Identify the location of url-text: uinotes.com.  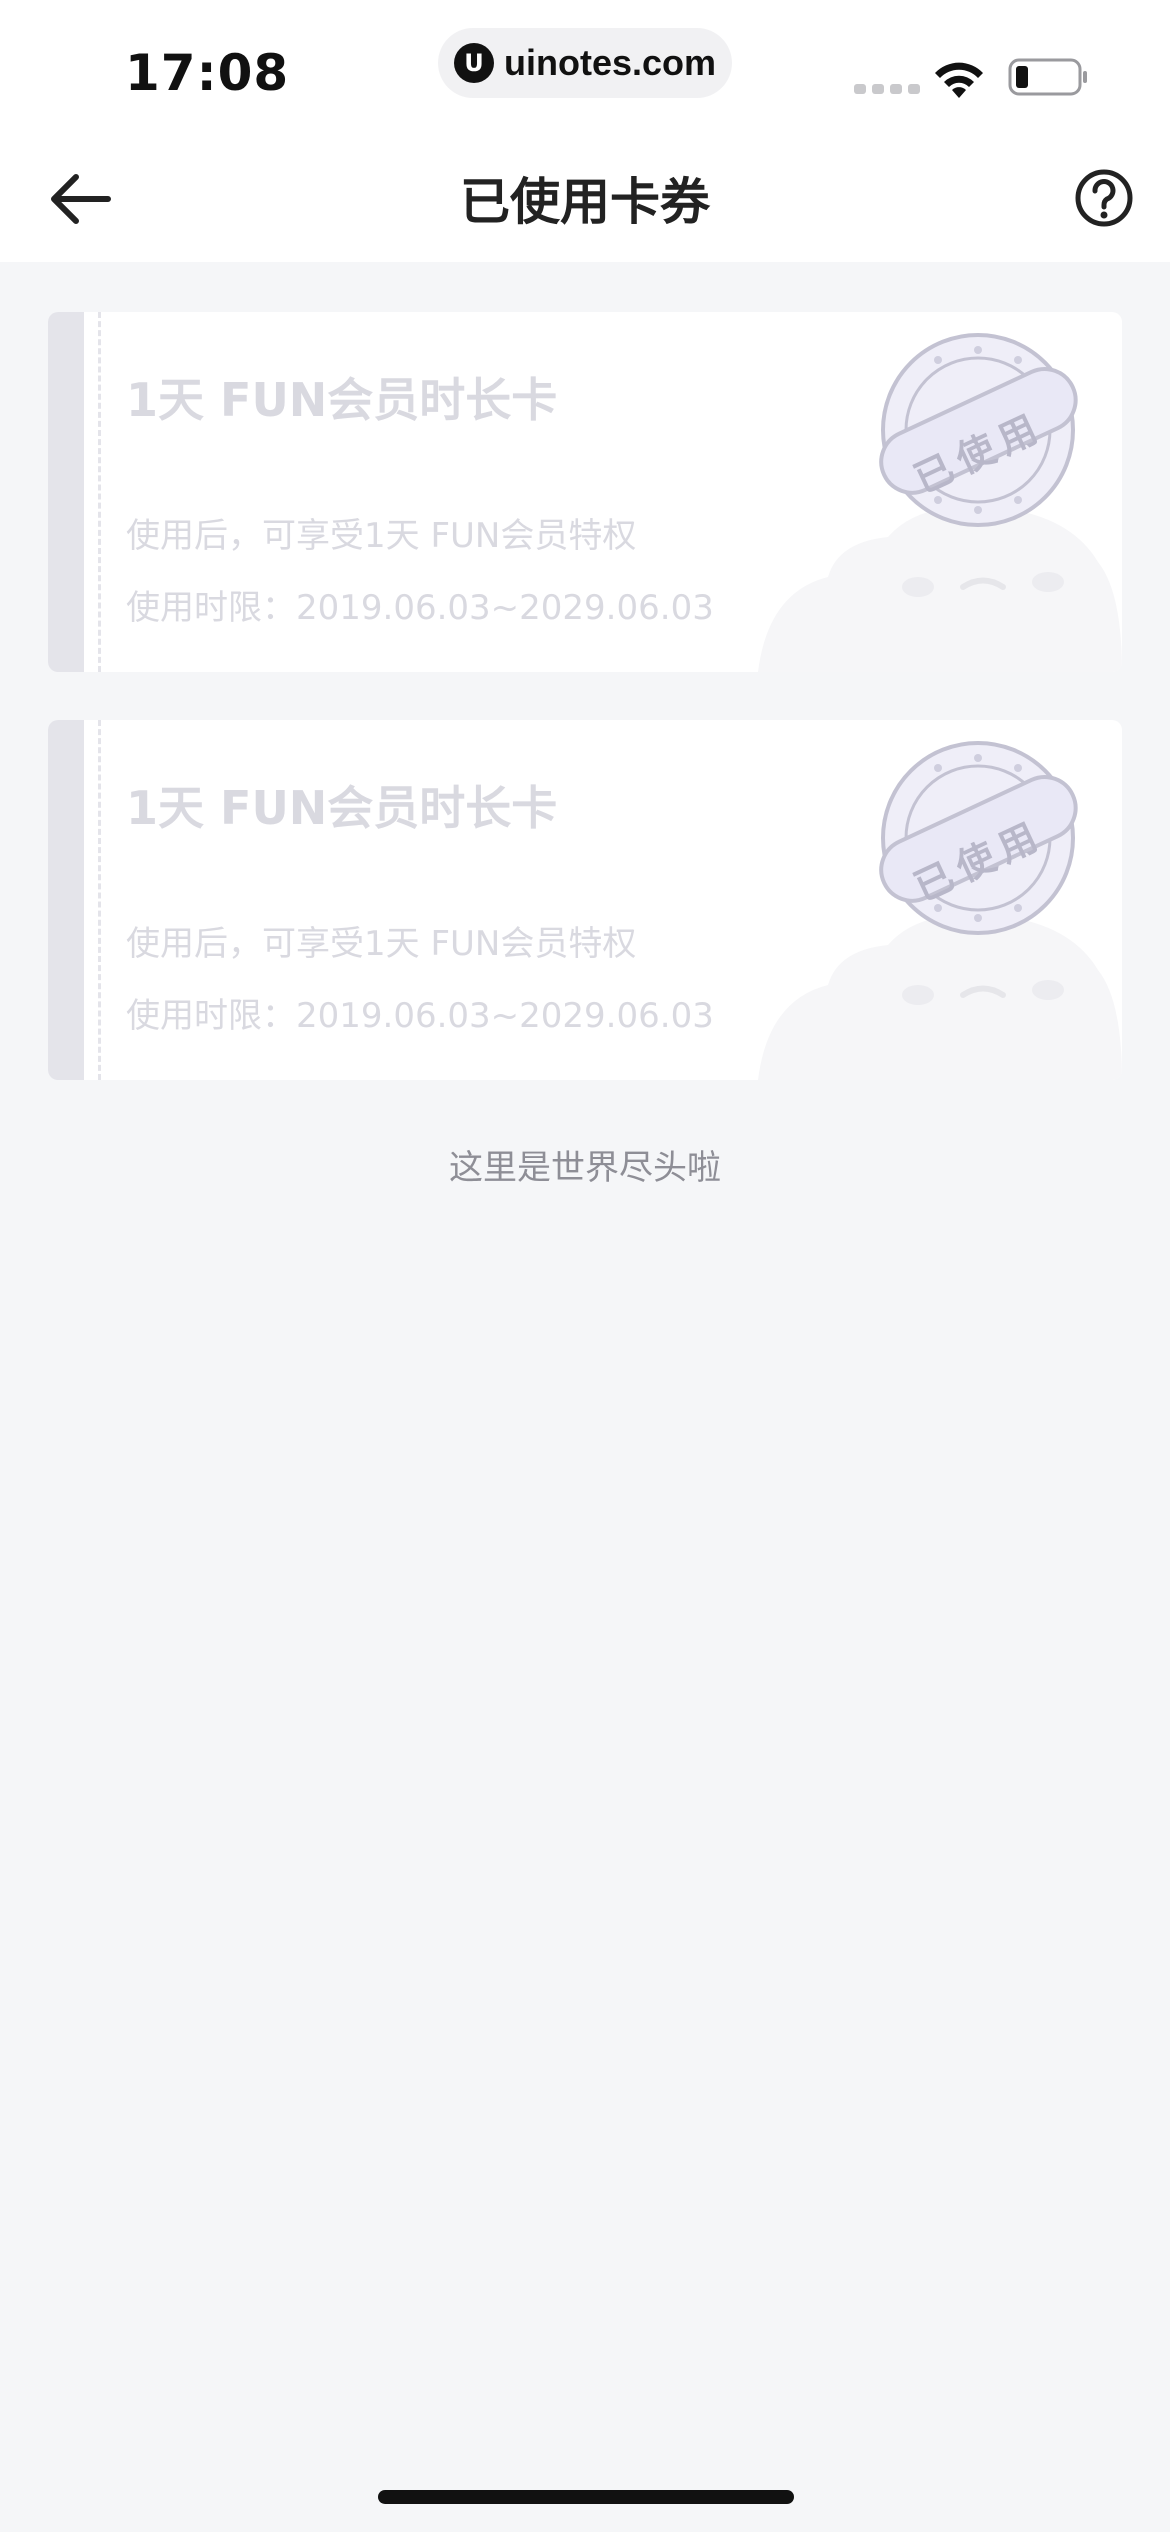
(610, 62).